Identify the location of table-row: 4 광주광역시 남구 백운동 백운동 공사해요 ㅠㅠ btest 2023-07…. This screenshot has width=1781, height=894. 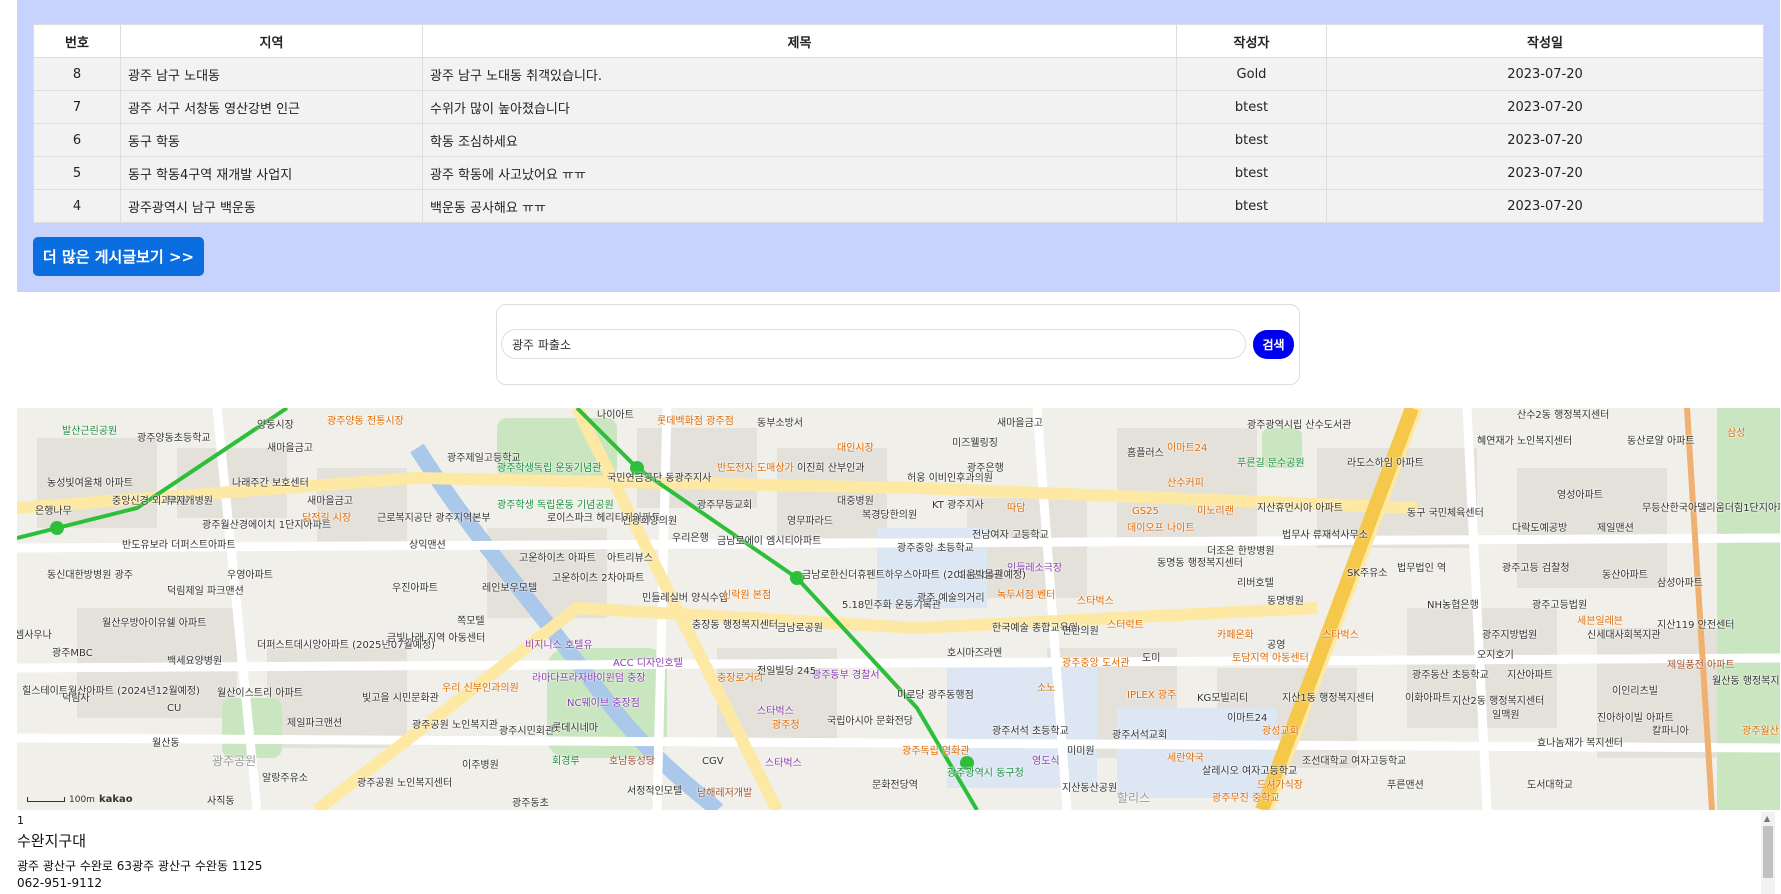
(898, 206).